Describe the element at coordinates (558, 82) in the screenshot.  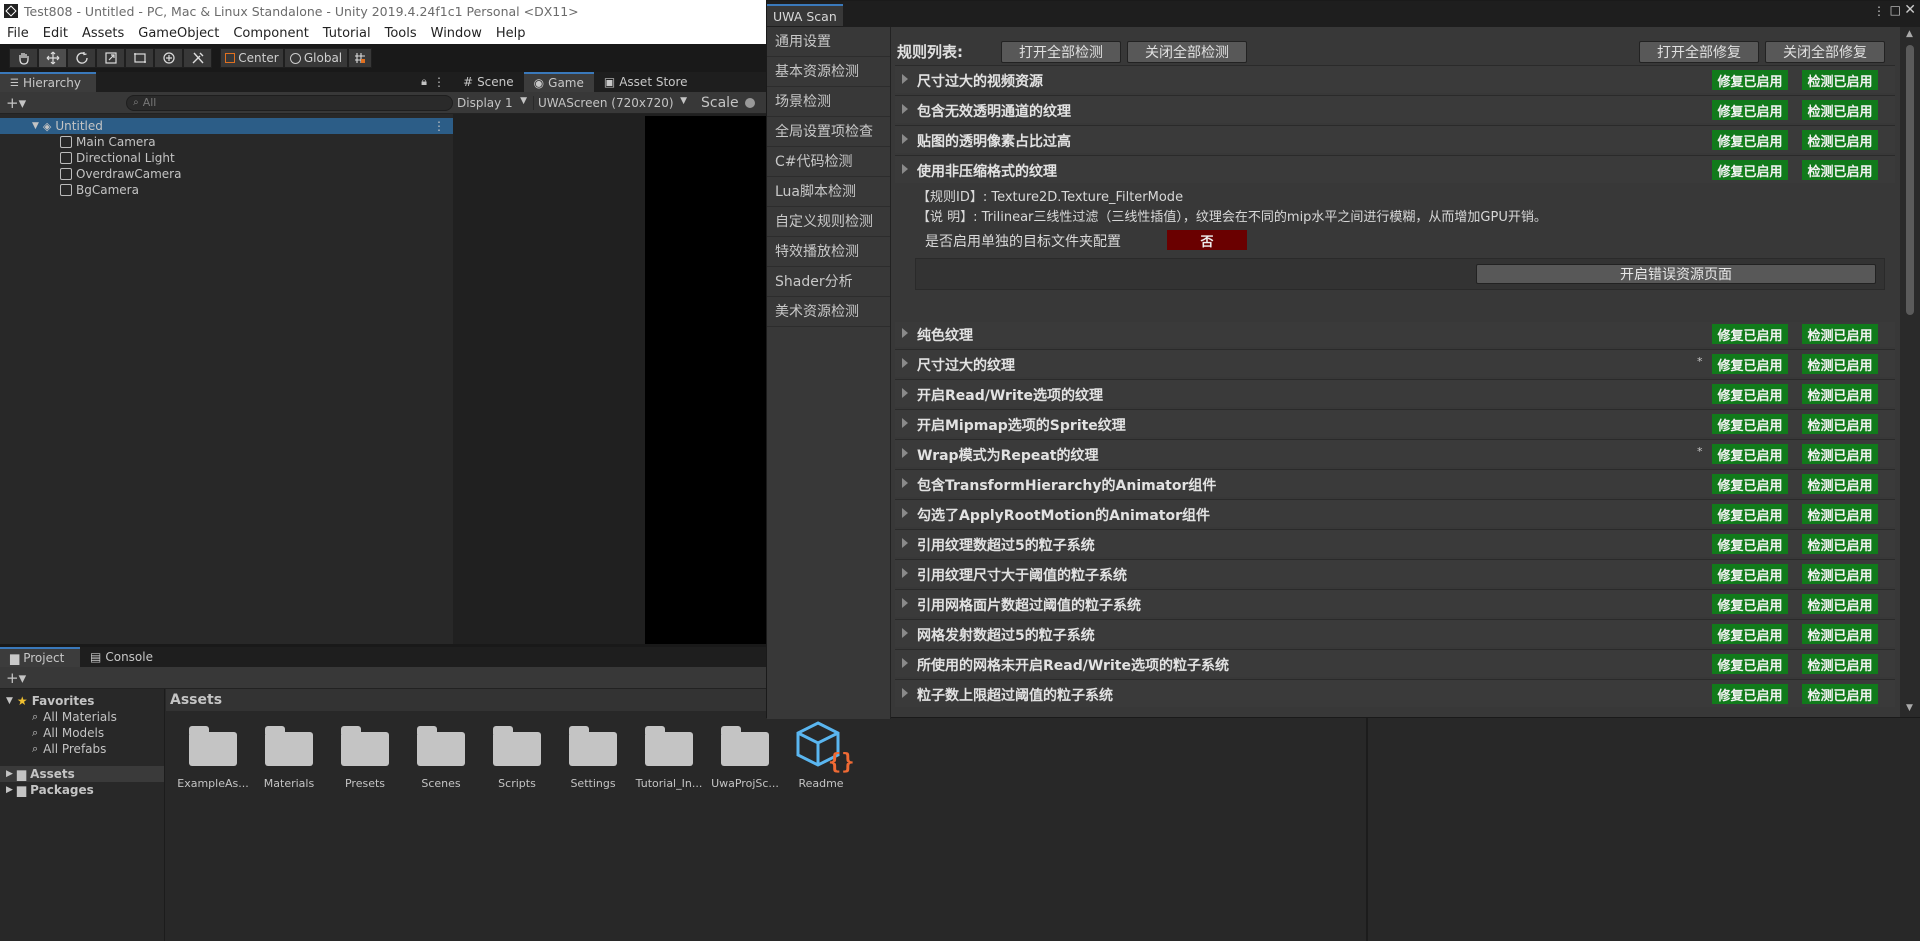
I see `tab-game: ◉ Game` at that location.